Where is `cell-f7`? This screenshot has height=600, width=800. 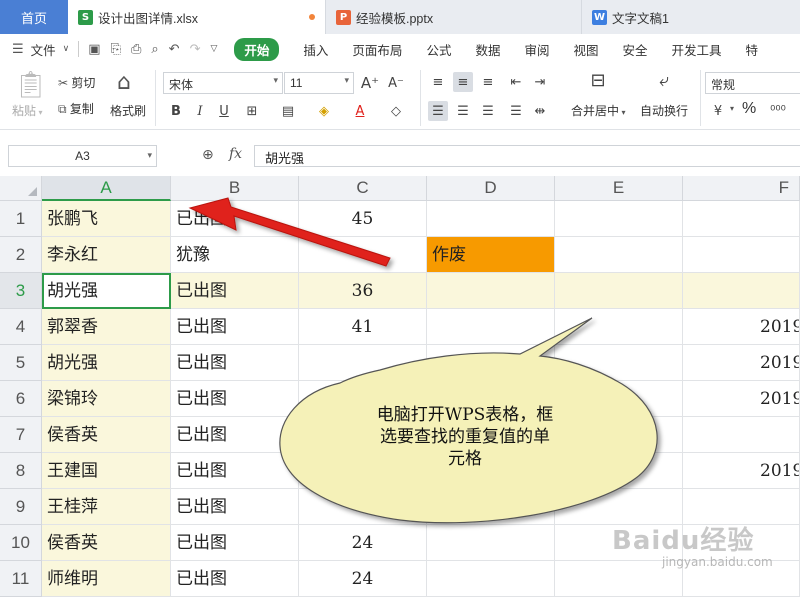
cell-f7 is located at coordinates (741, 435).